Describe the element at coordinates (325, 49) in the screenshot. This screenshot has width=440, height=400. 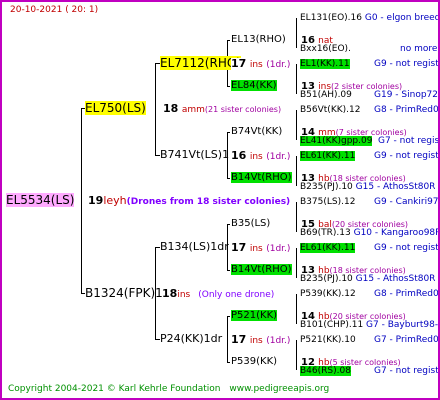
I see `g4-queen: Bxx16(EO).` at that location.